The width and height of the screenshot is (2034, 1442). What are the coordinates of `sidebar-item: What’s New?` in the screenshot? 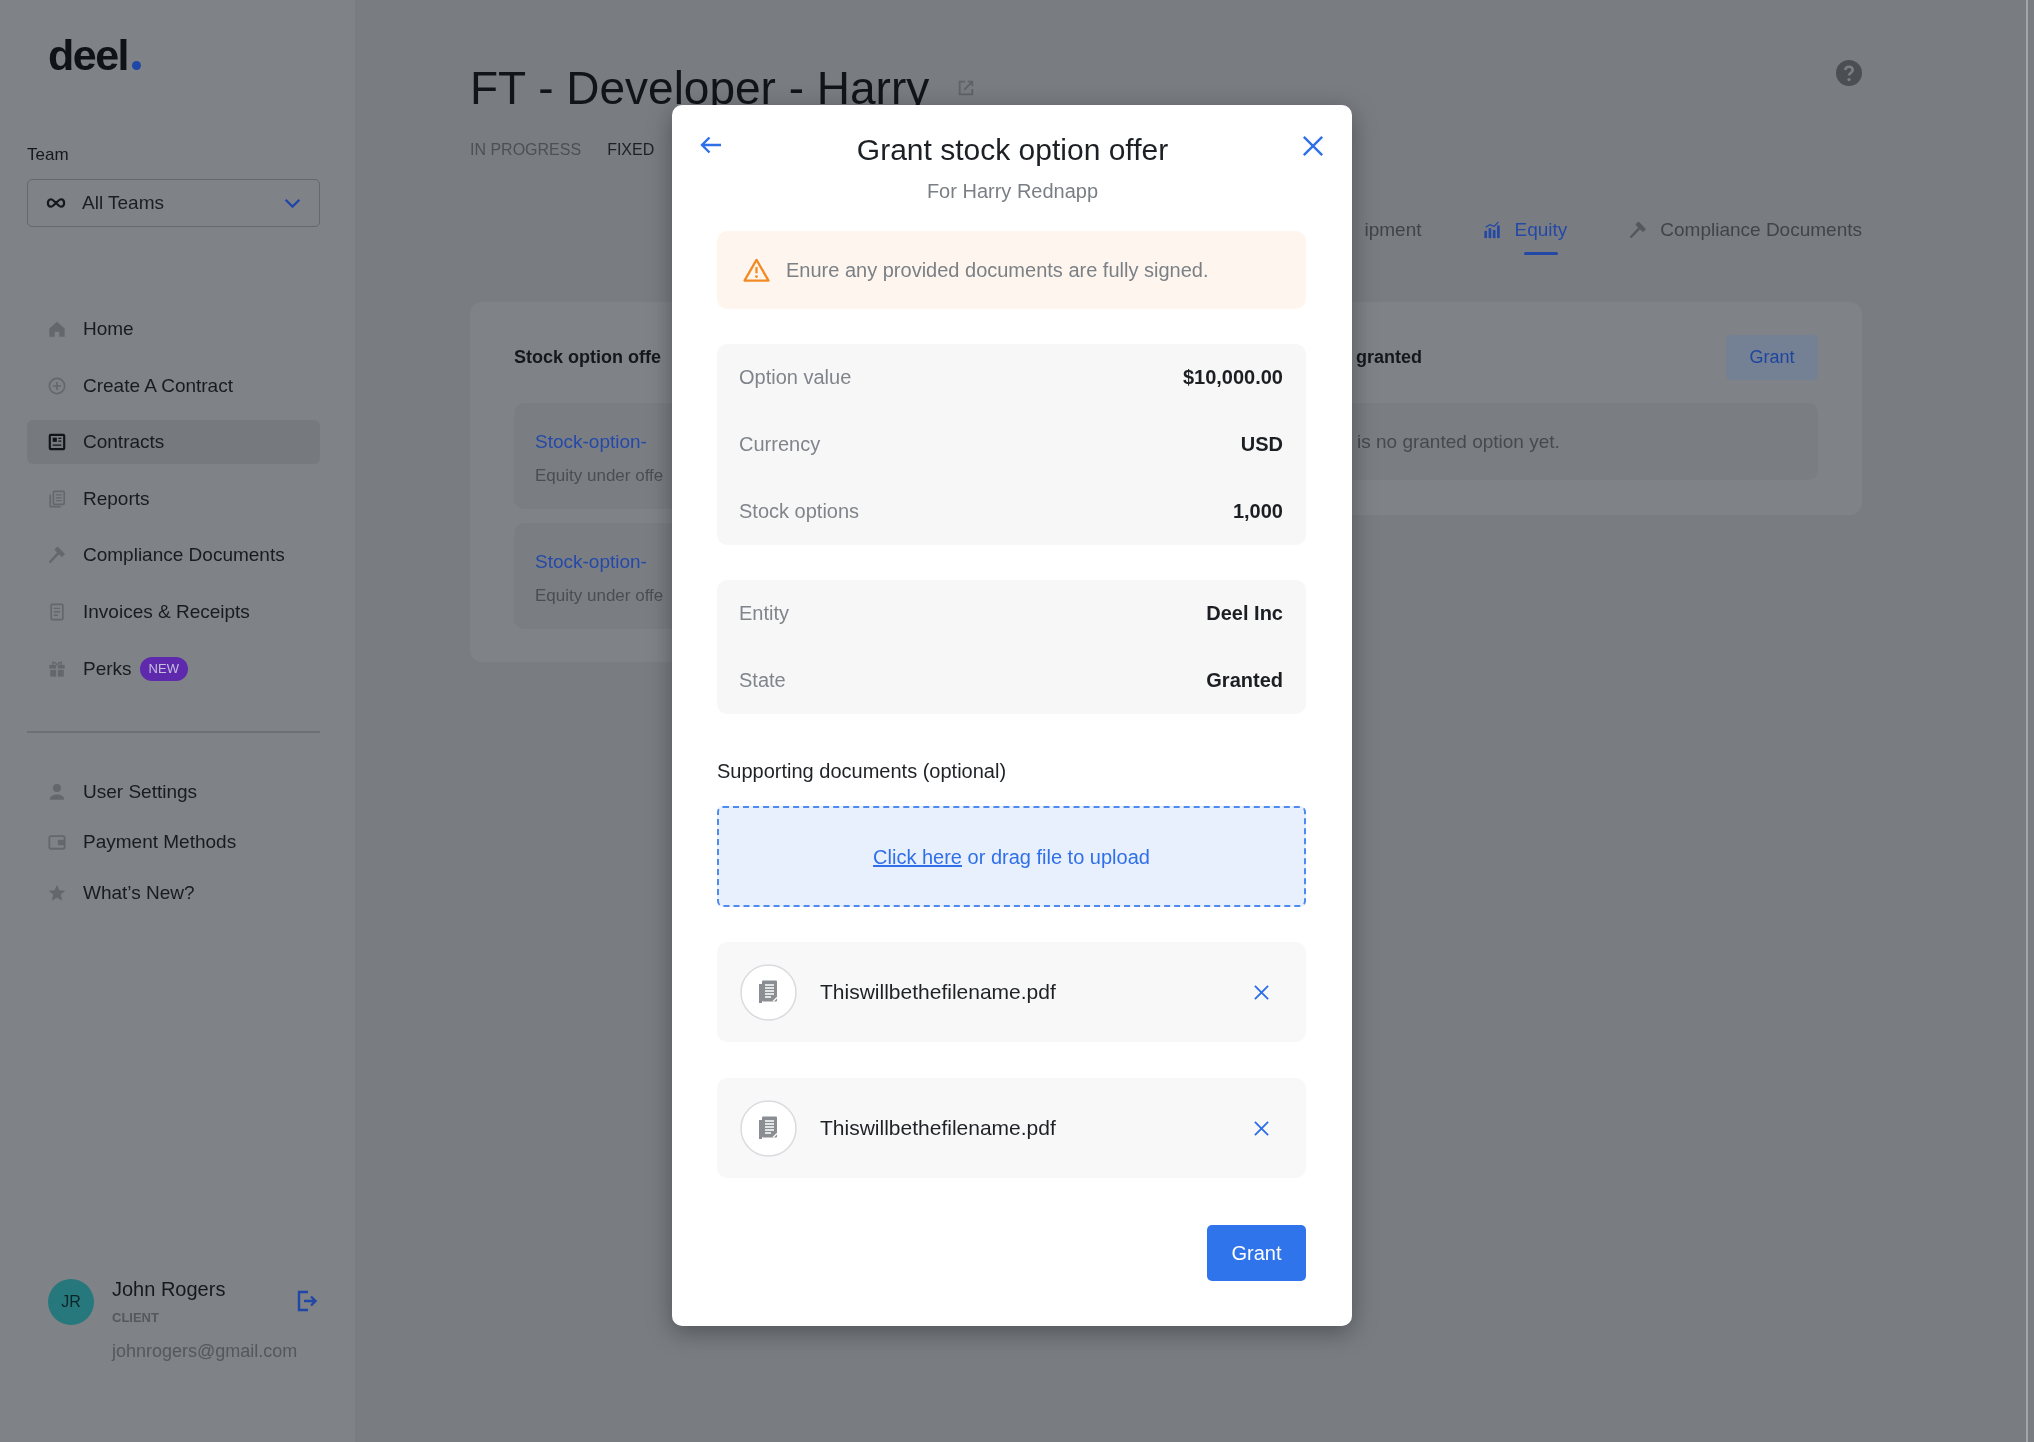 It's located at (173, 892).